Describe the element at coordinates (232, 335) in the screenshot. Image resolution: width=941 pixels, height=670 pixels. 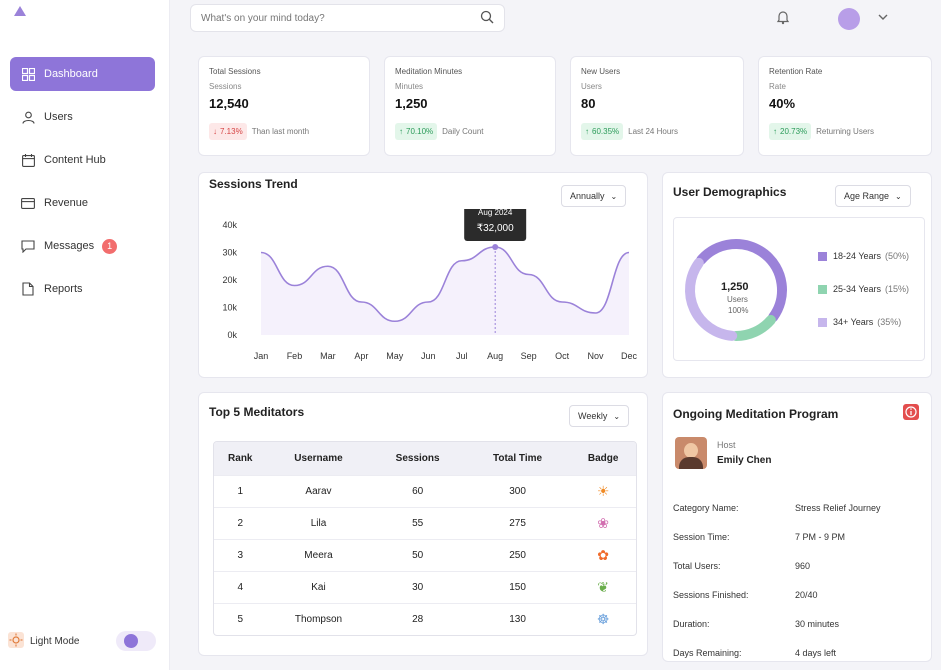
I see `y-tick-label: 0k` at that location.